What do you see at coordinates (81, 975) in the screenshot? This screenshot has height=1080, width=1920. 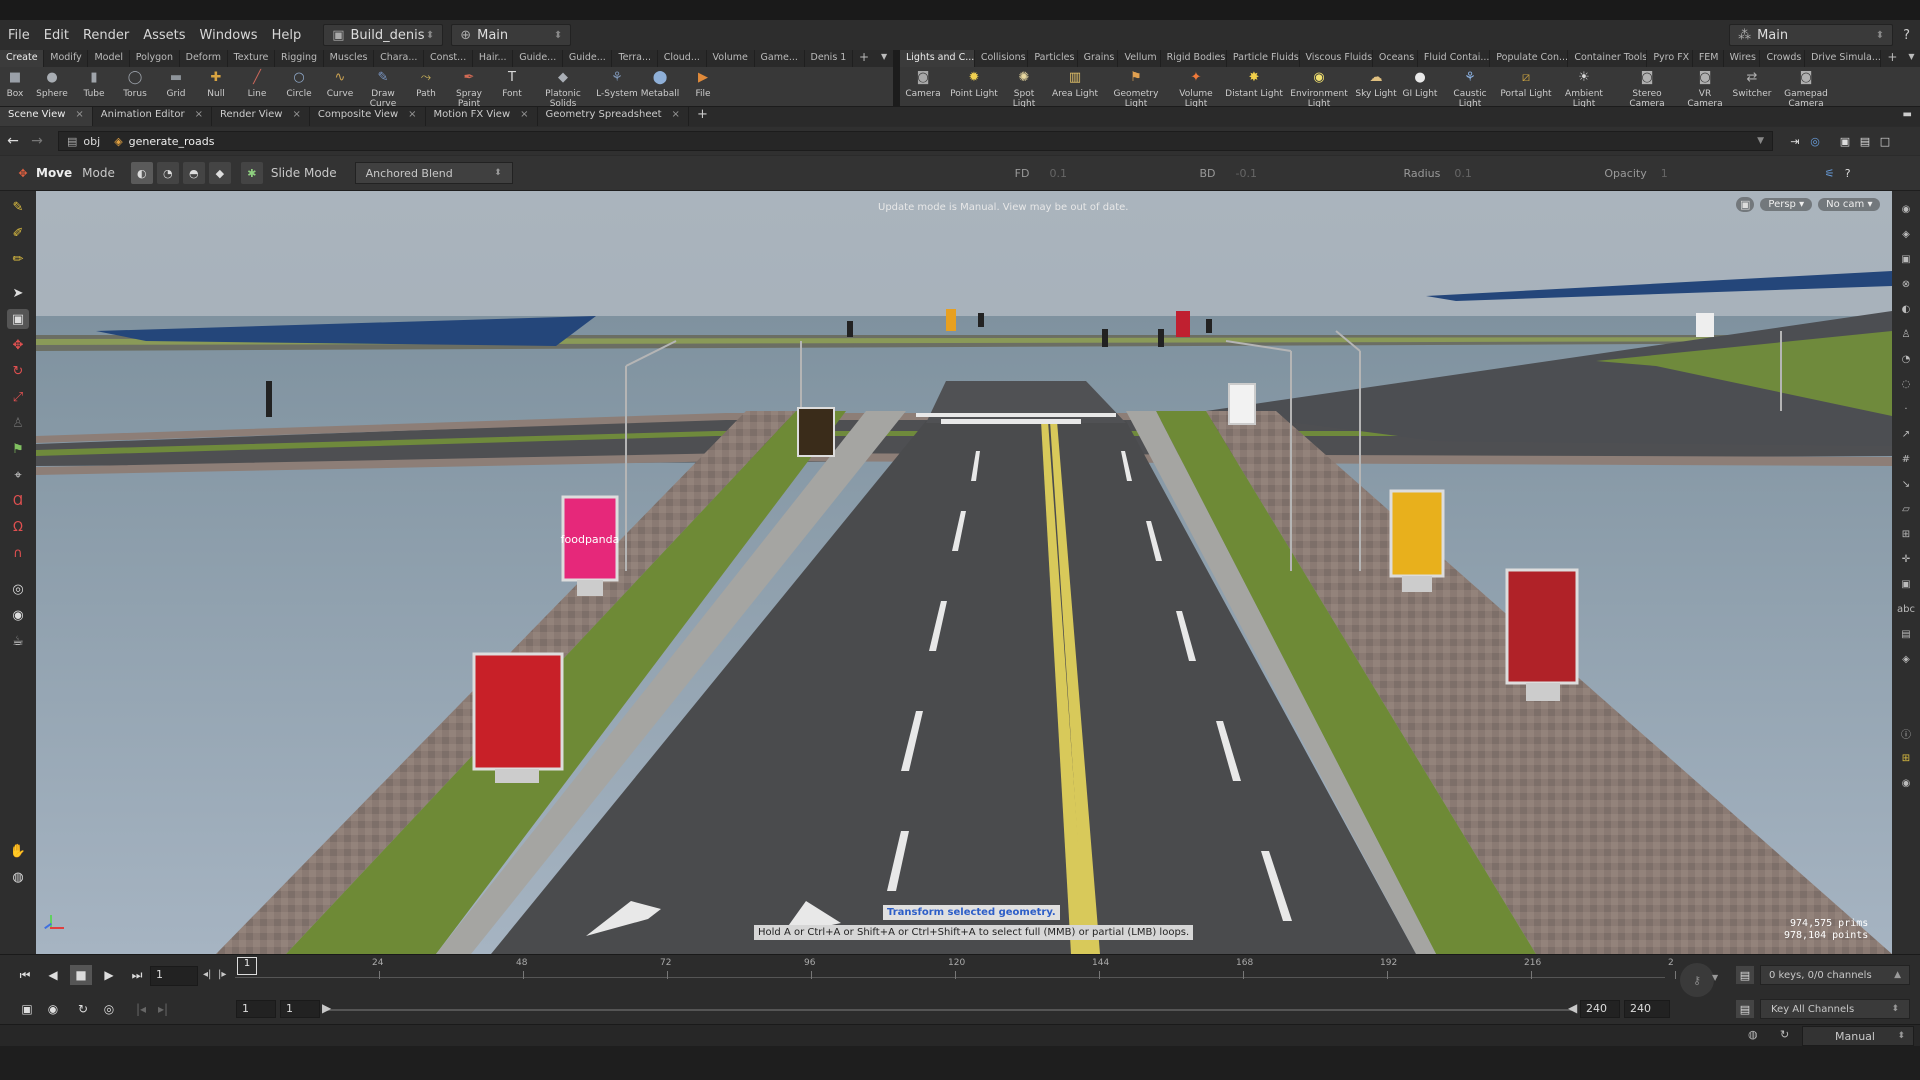 I see `stop-icon: ■` at bounding box center [81, 975].